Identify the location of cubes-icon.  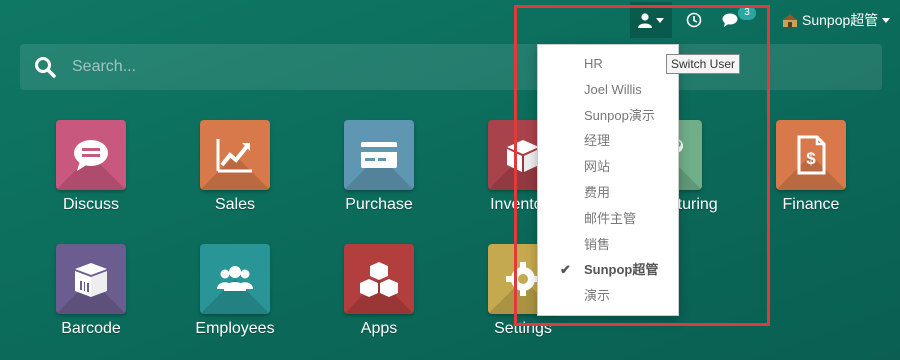
(379, 279).